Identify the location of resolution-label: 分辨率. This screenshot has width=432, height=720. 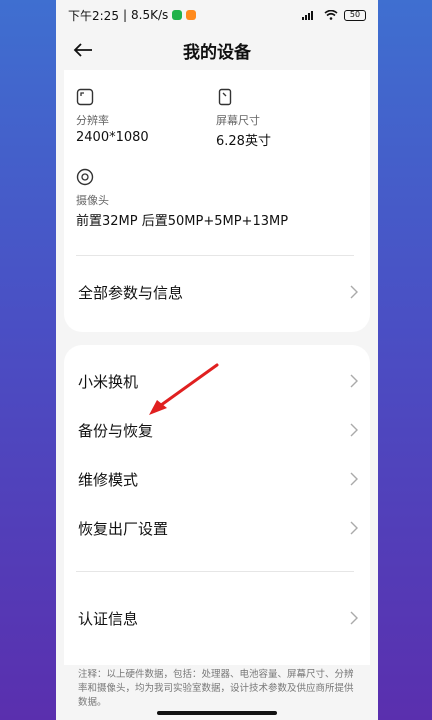
(92, 120).